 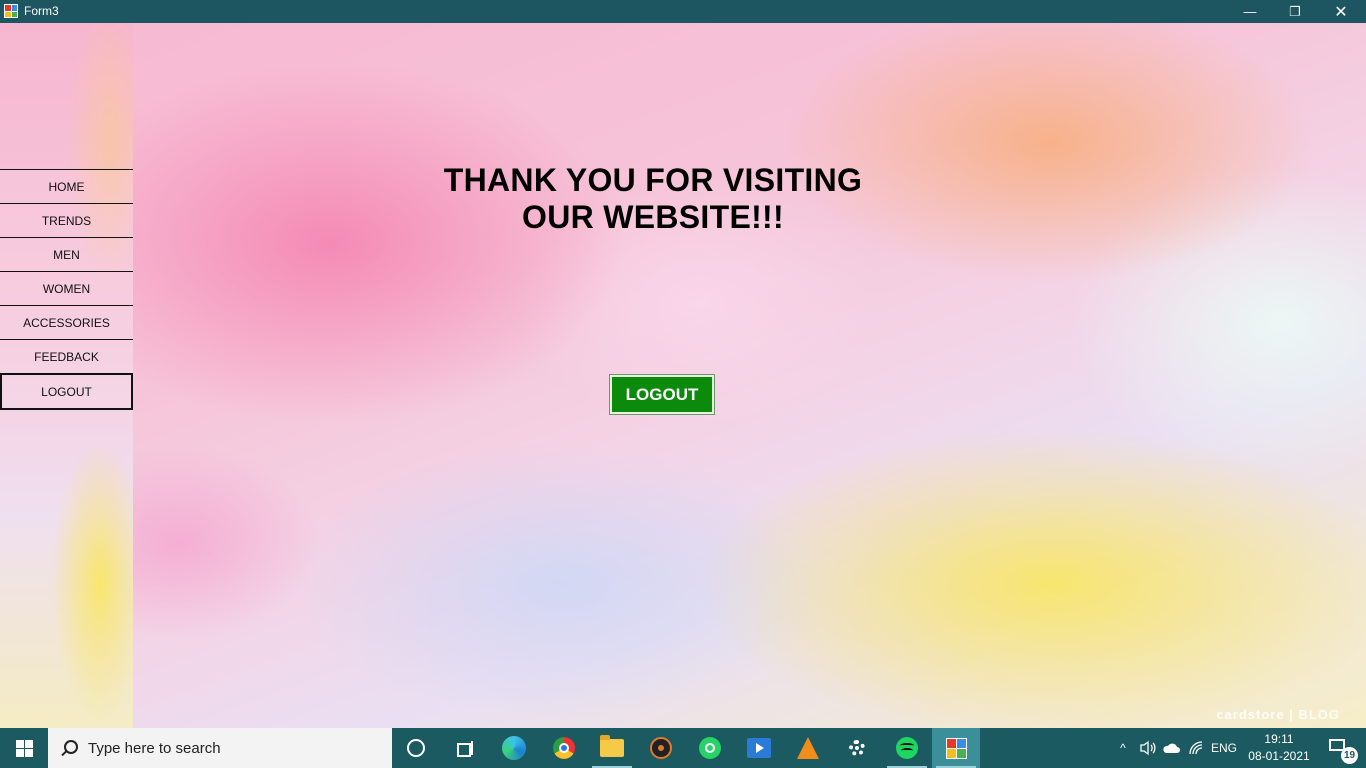 I want to click on whatsapp-icon, so click(x=710, y=748).